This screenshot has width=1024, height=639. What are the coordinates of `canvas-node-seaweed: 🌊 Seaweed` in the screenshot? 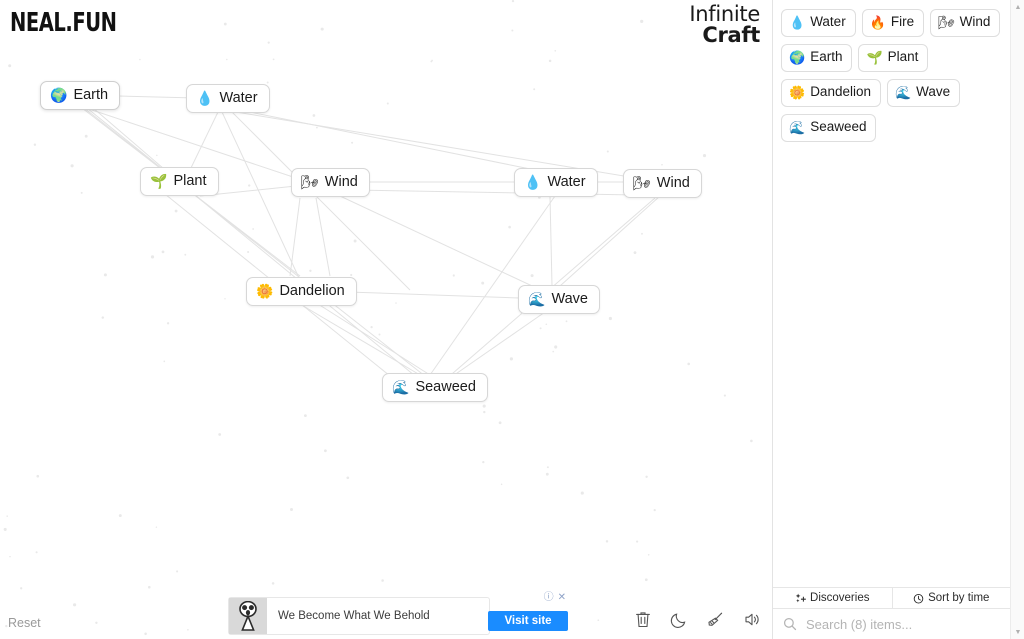 It's located at (435, 387).